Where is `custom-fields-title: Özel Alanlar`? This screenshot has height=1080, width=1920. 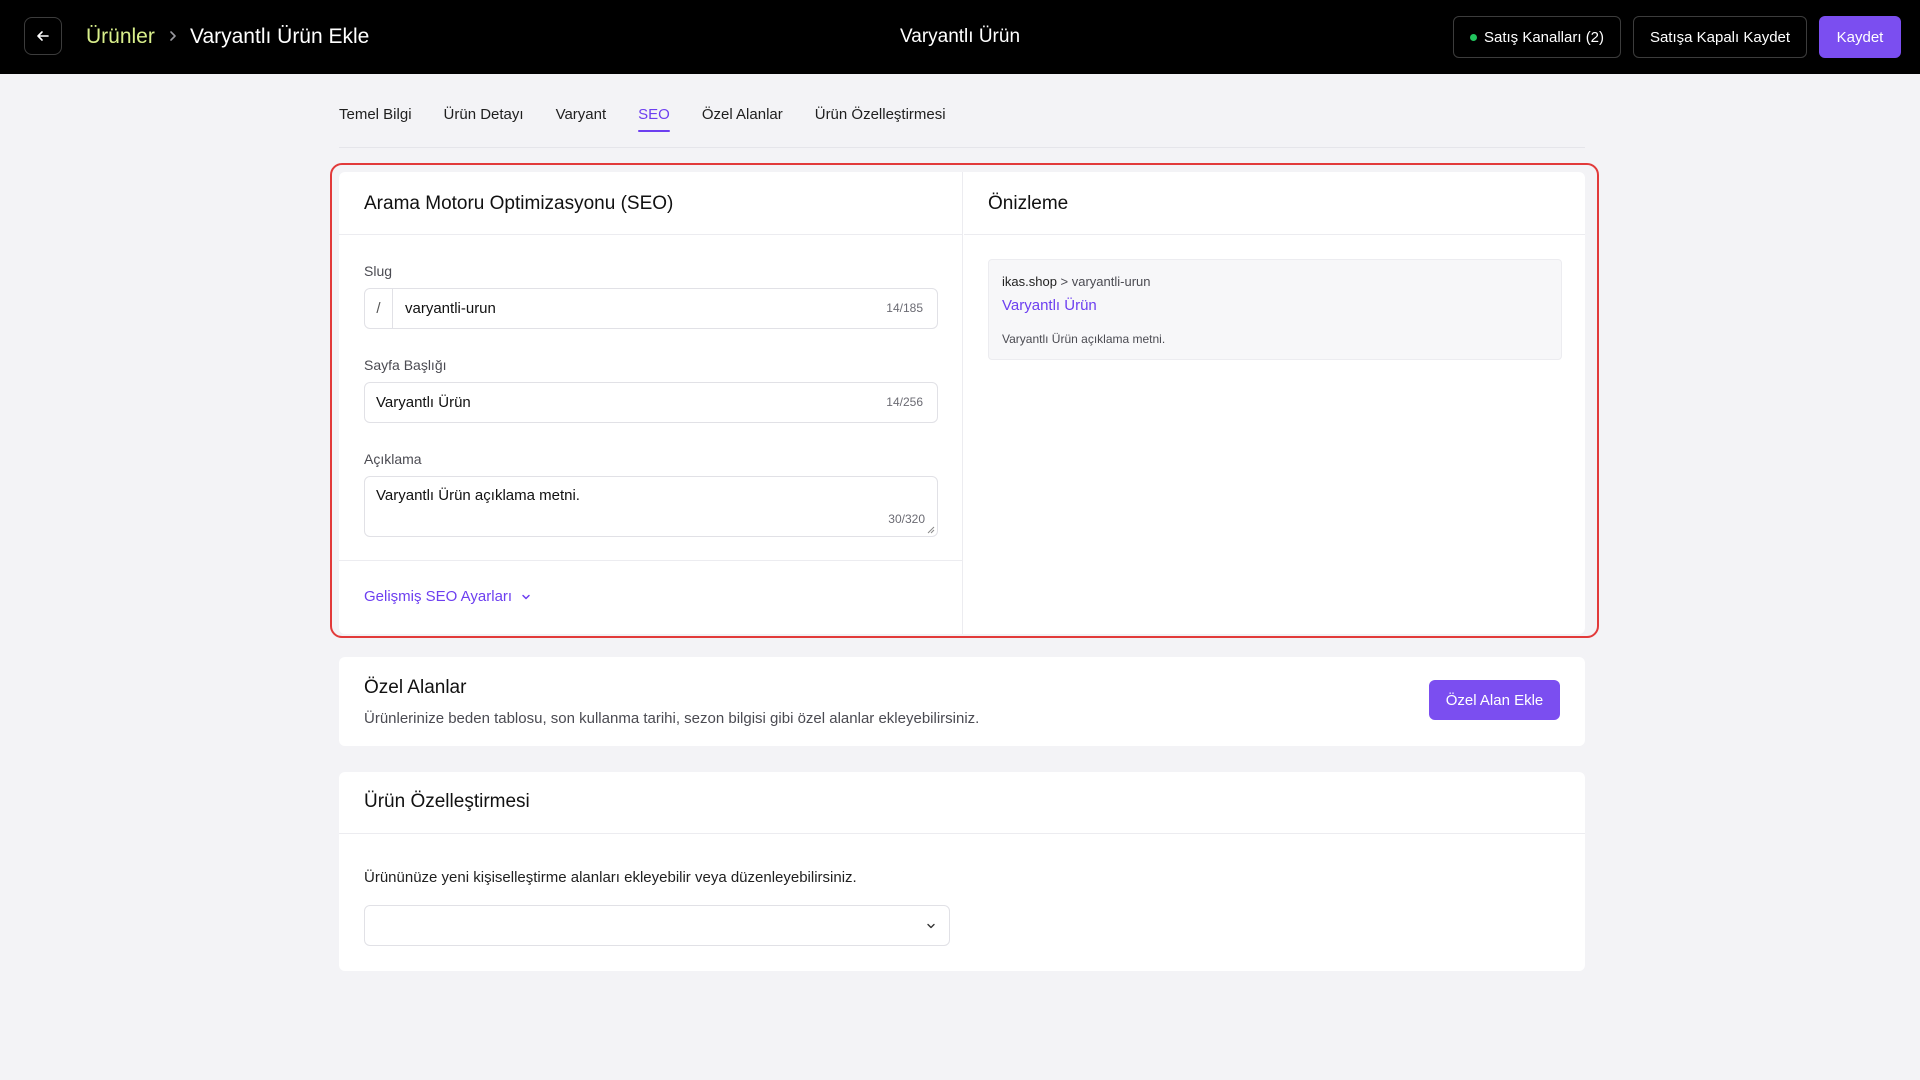
custom-fields-title: Özel Alanlar is located at coordinates (415, 687).